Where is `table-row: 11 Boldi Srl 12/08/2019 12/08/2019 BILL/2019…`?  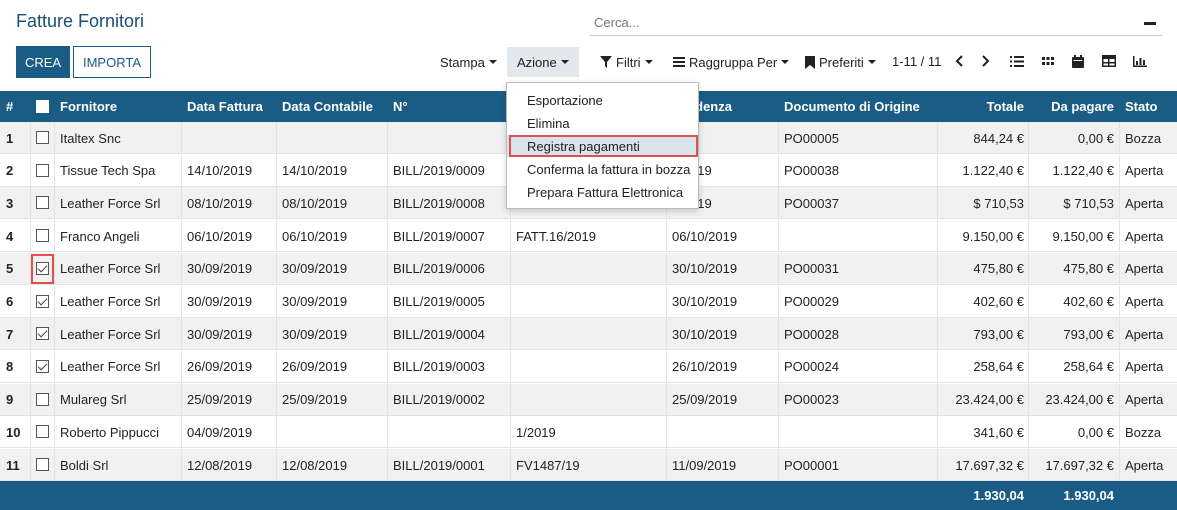
table-row: 11 Boldi Srl 12/08/2019 12/08/2019 BILL/2019… is located at coordinates (588, 465).